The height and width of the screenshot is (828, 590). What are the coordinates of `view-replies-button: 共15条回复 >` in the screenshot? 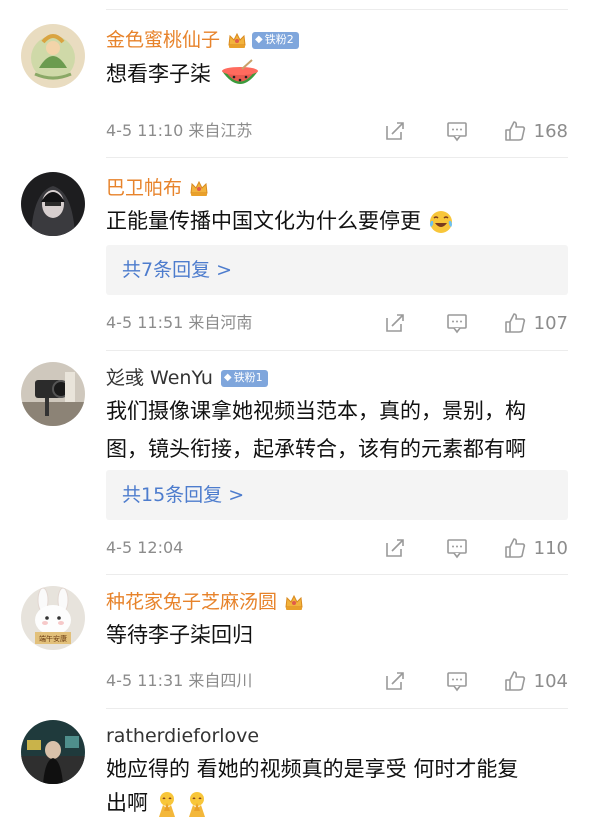 It's located at (337, 495).